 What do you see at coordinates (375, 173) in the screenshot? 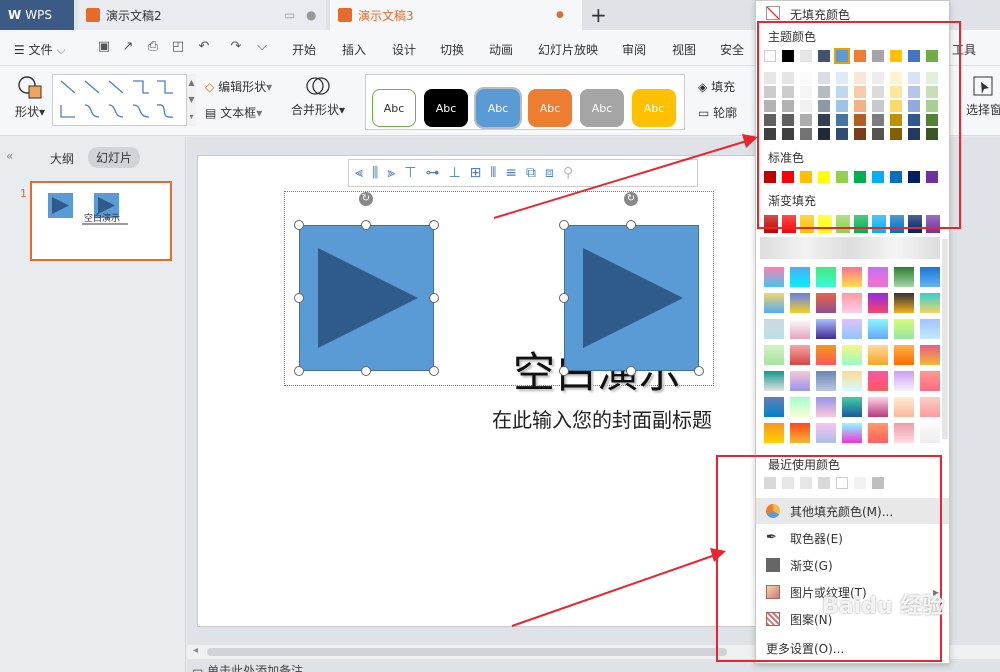
I see `align-center-icon: ⫼` at bounding box center [375, 173].